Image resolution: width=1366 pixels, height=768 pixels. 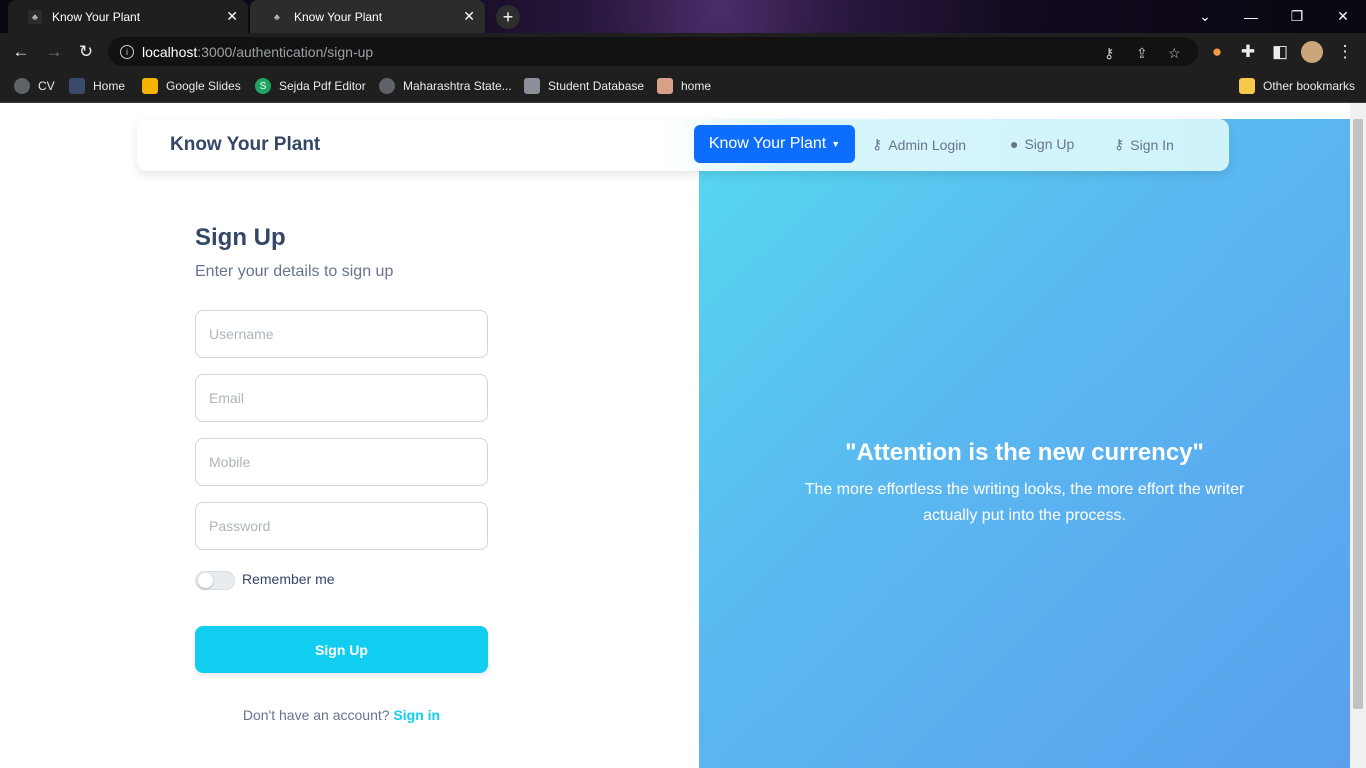 I want to click on plant-dropdown-button: Know Your Plant ▼, so click(x=774, y=144).